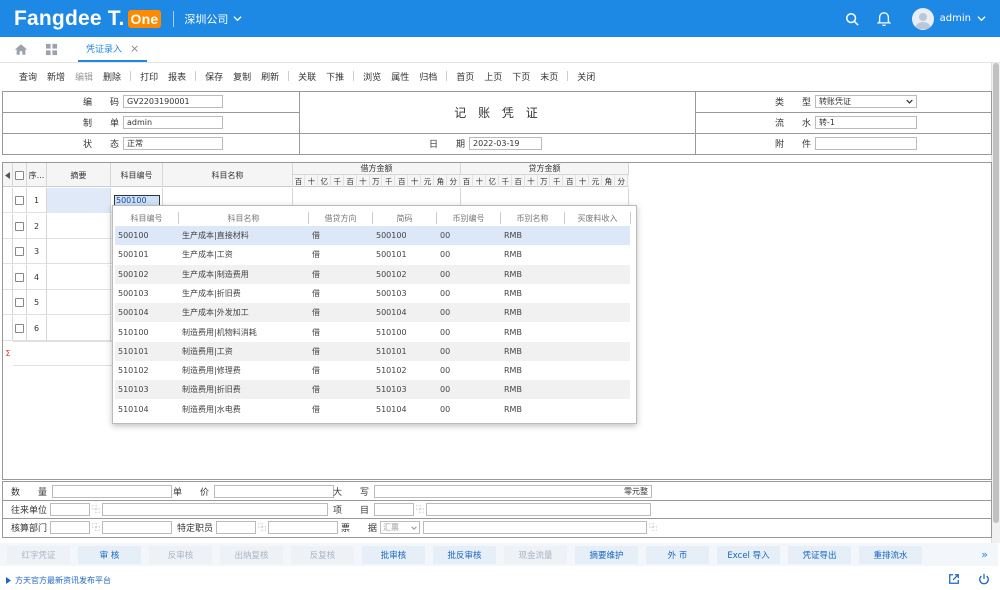  I want to click on notification-button, so click(884, 18).